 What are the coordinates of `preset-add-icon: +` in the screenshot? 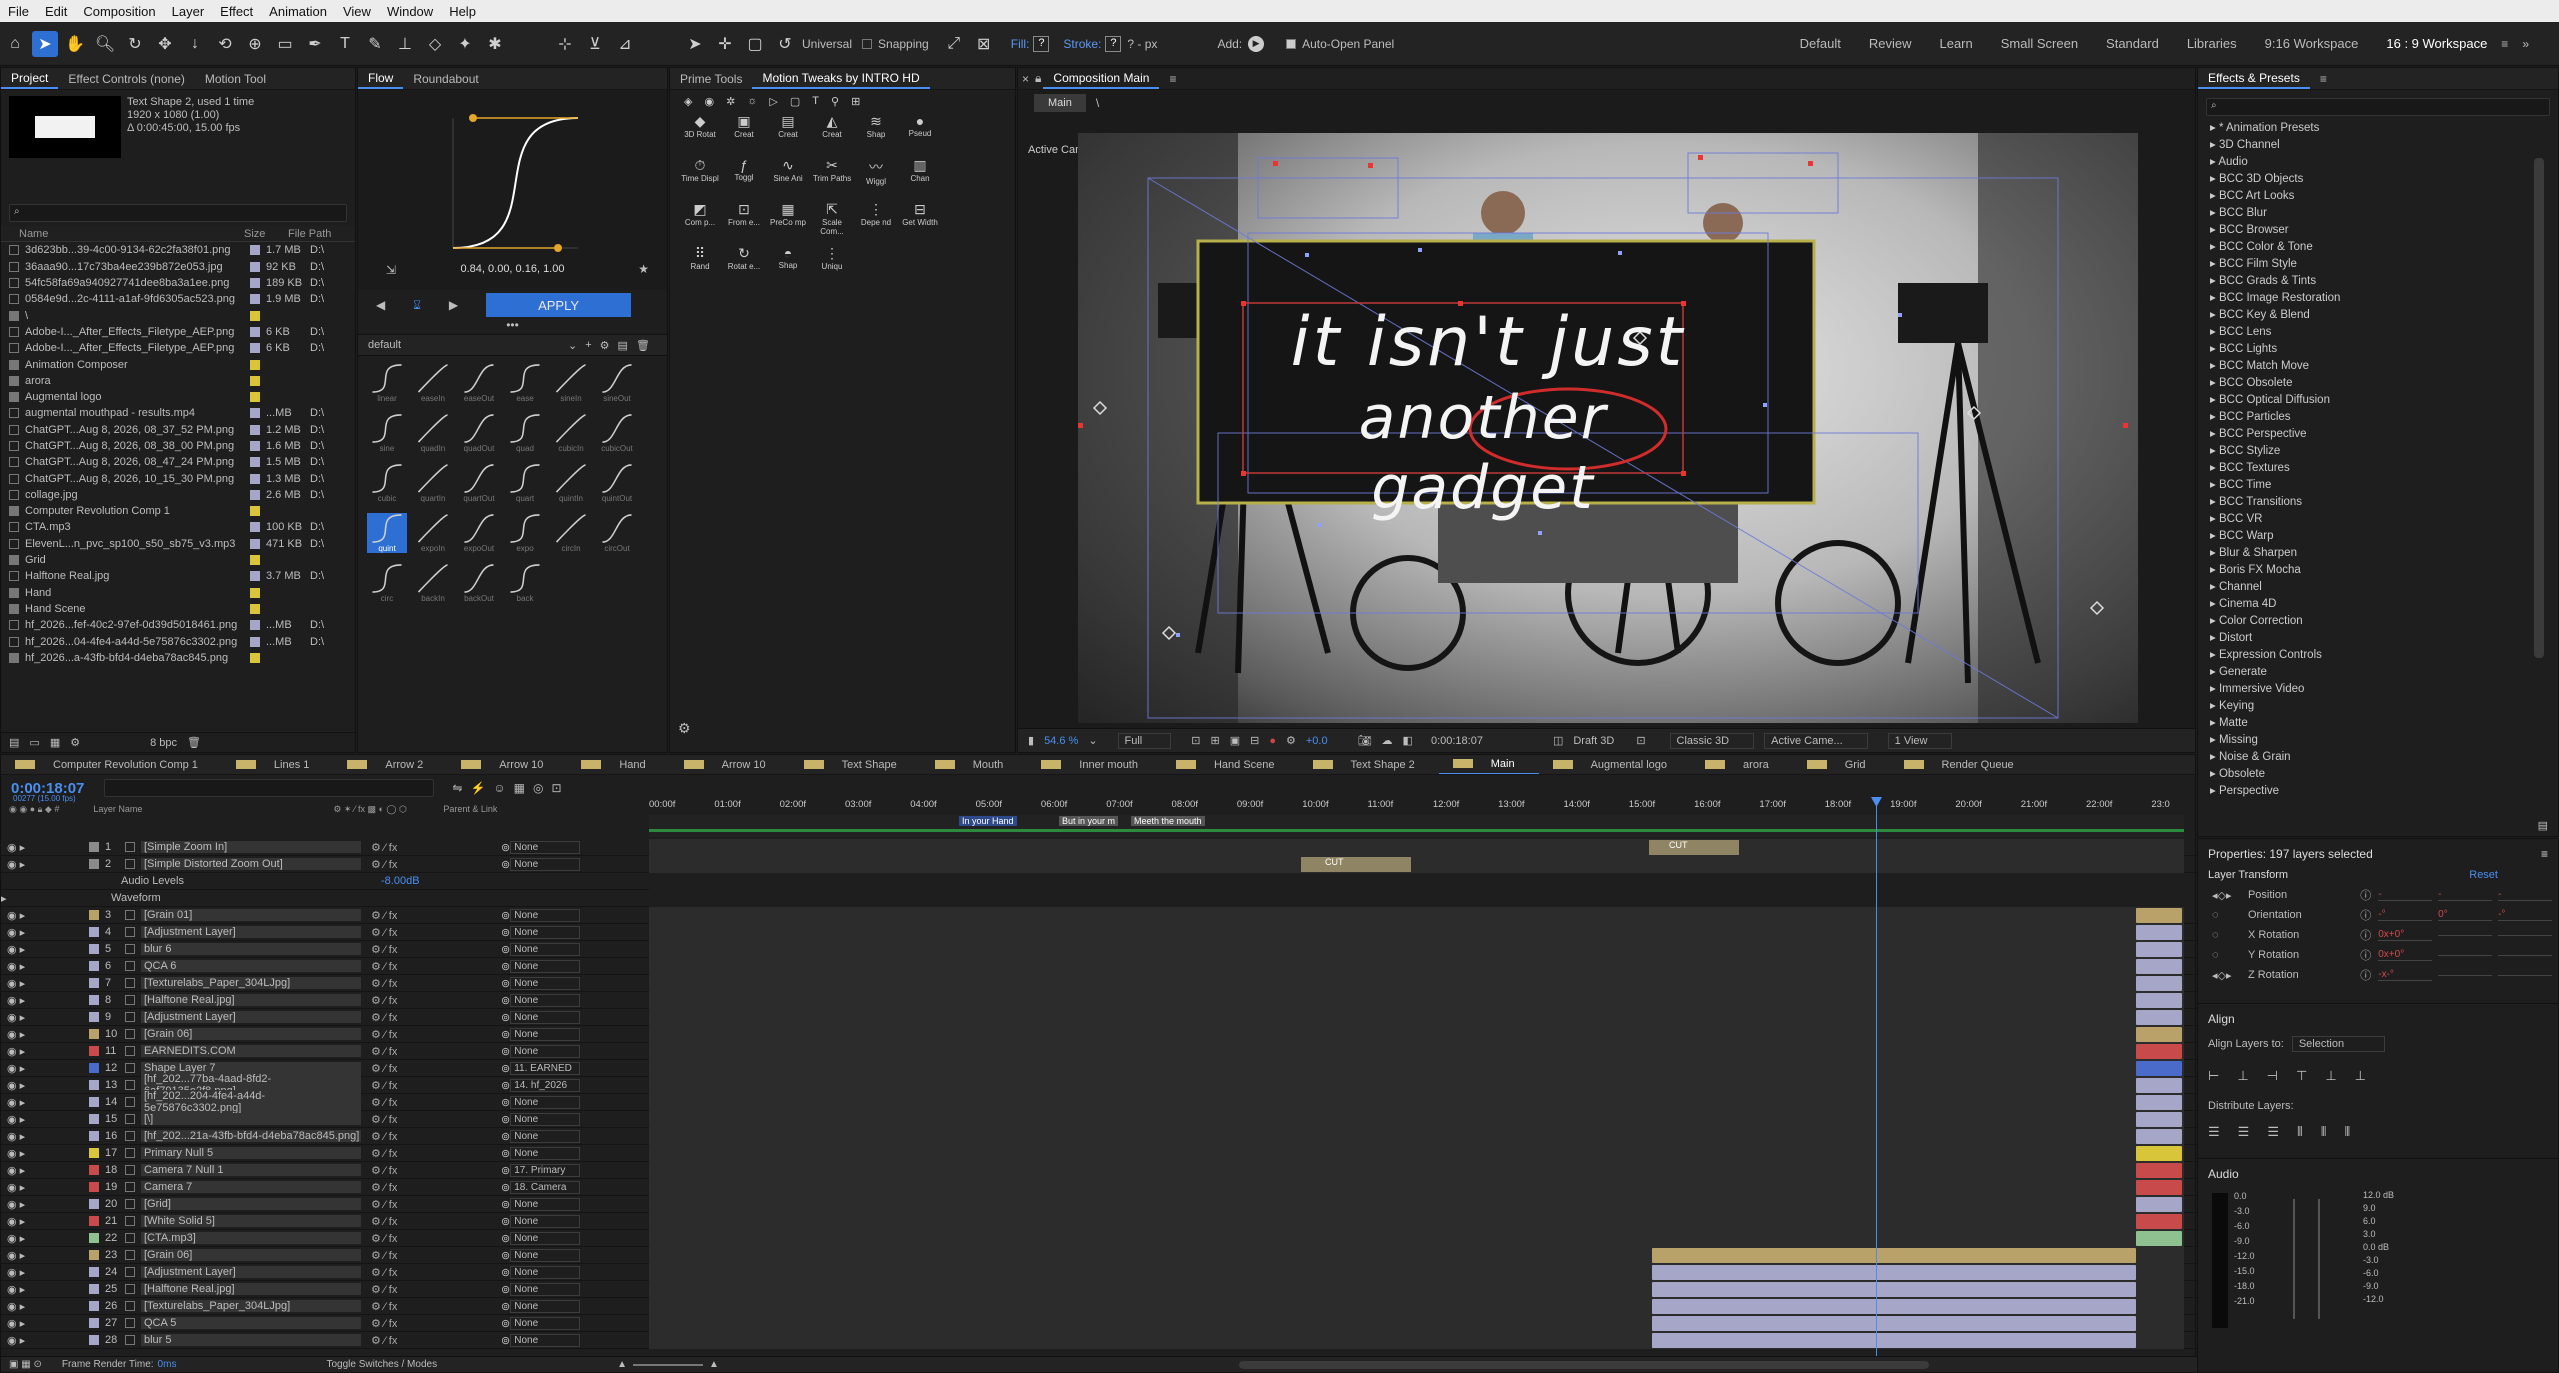 It's located at (588, 345).